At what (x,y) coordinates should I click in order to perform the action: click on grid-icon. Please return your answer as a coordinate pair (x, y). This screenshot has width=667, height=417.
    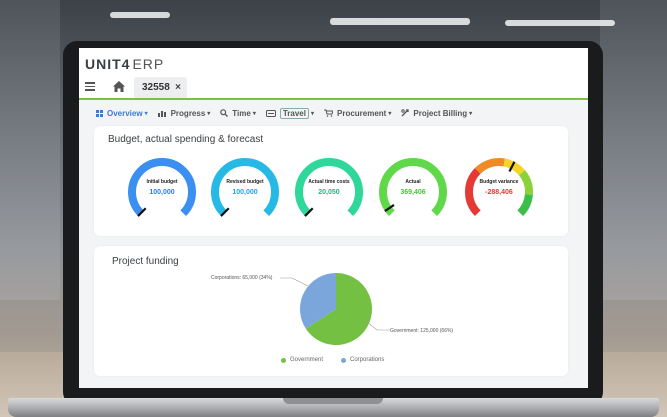
    Looking at the image, I should click on (99, 113).